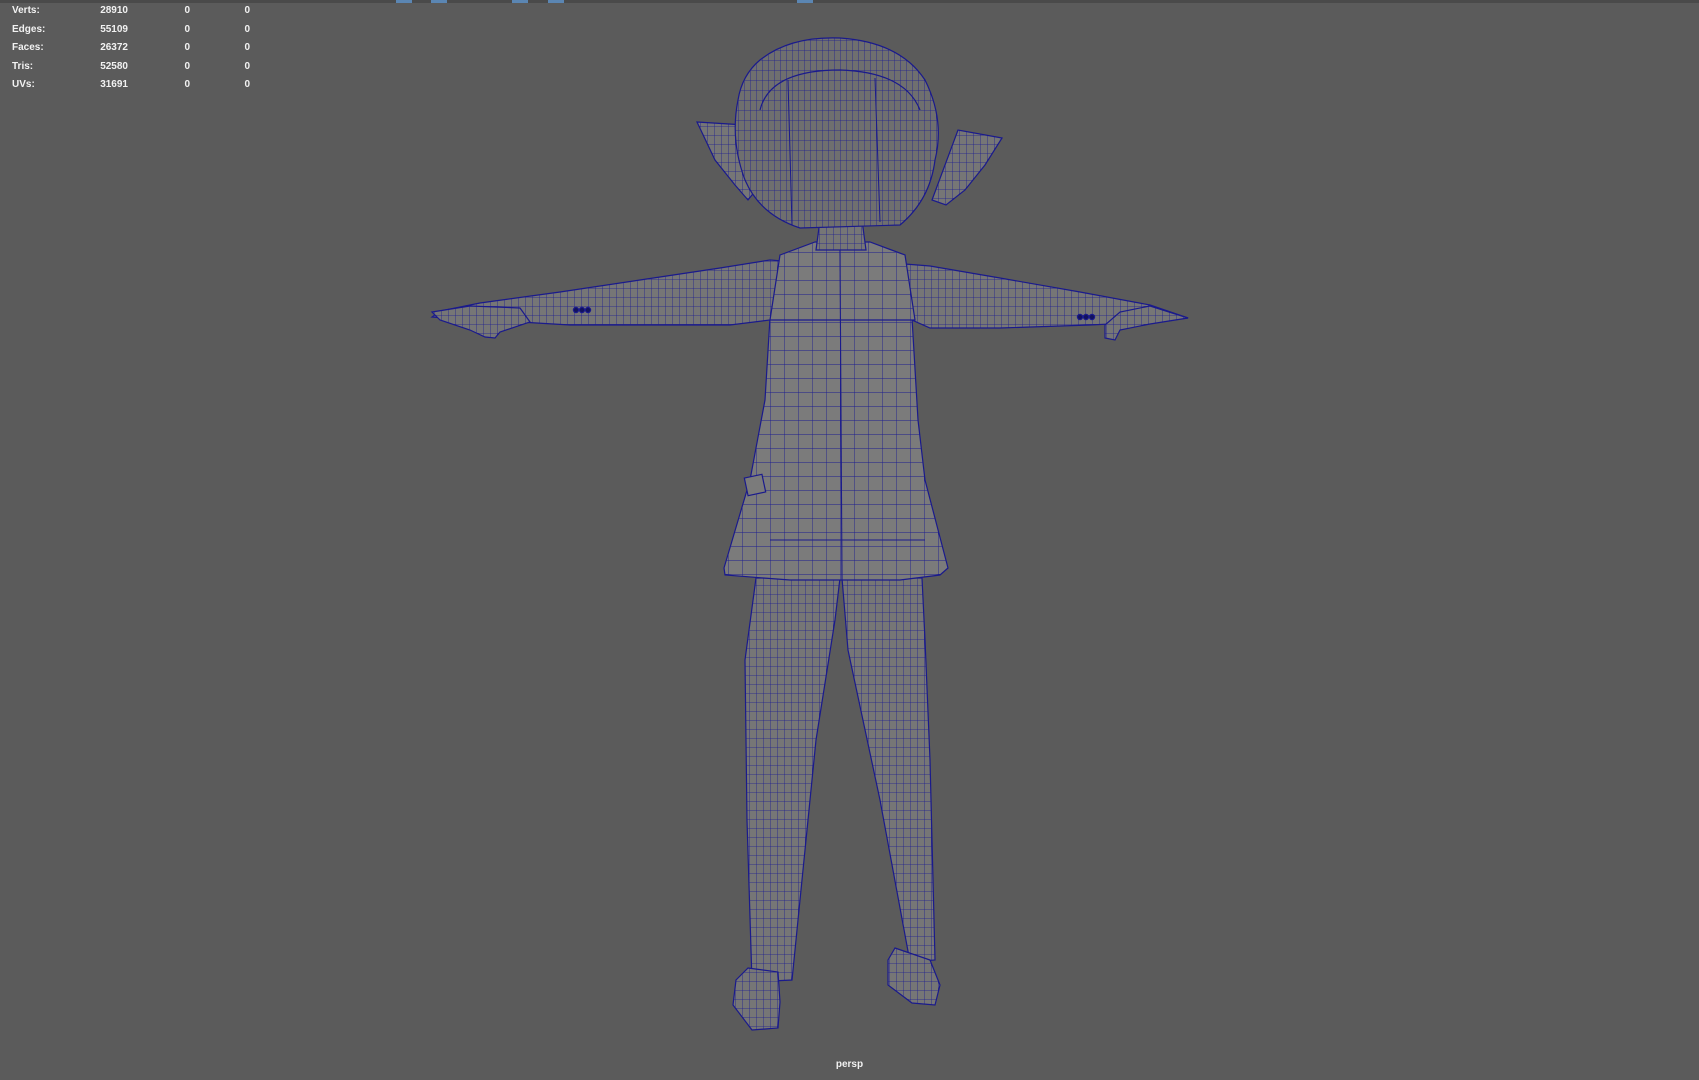 The width and height of the screenshot is (1699, 1080). Describe the element at coordinates (836, 133) in the screenshot. I see `head-hair` at that location.